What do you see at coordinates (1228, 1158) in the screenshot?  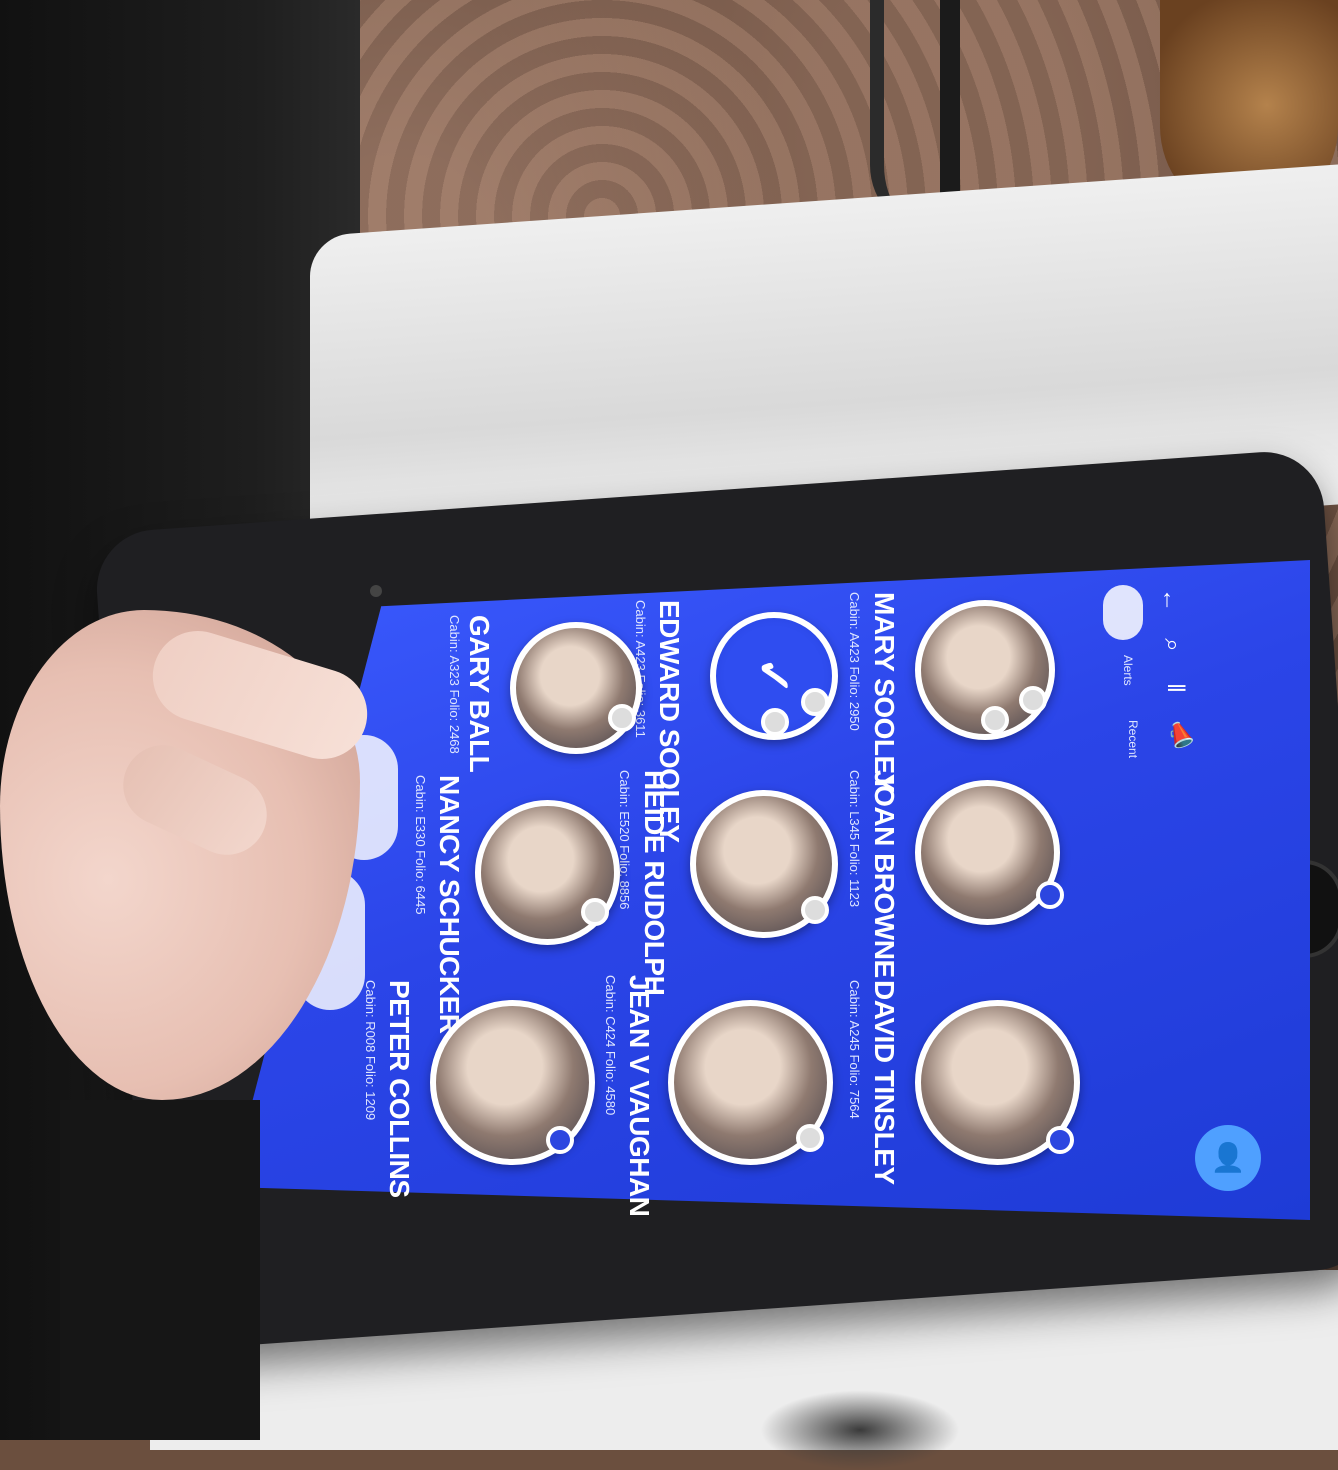 I see `person-icon: 👤` at bounding box center [1228, 1158].